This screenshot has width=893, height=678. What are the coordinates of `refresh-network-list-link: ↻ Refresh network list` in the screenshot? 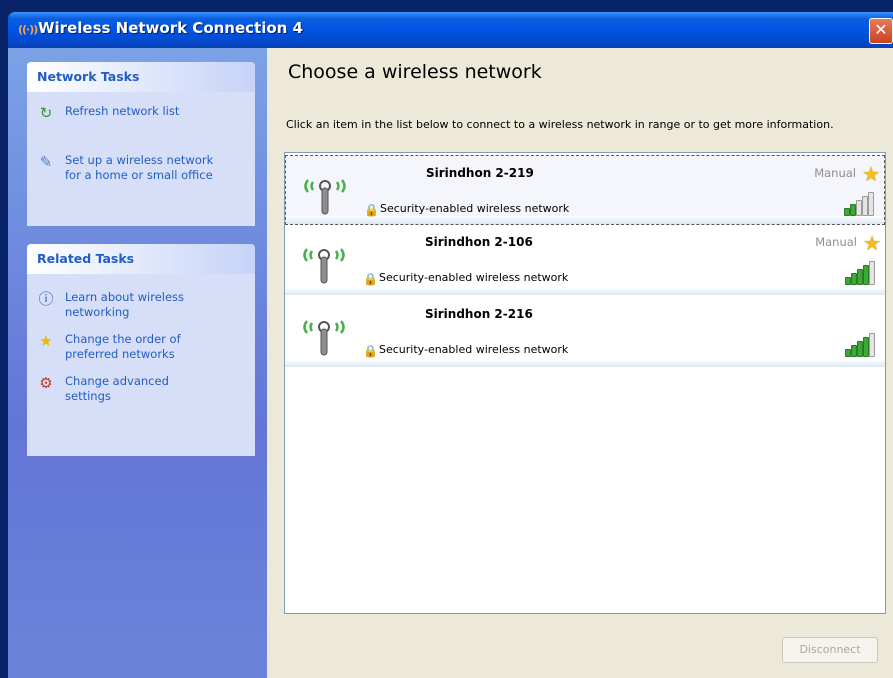 It's located at (141, 113).